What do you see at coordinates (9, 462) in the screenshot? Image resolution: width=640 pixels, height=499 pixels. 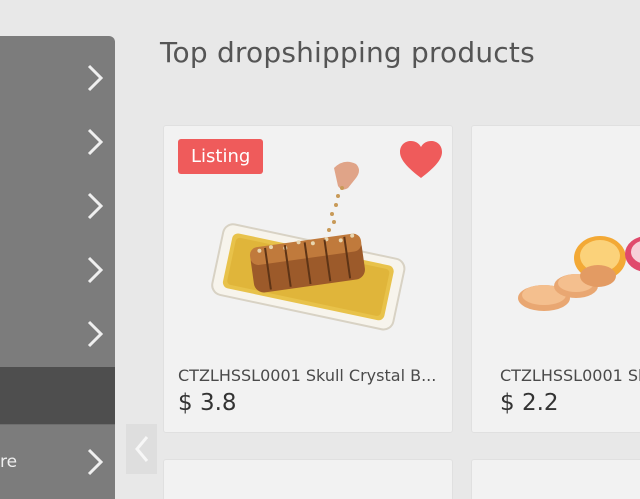 I see `sidebar-item-label: re` at bounding box center [9, 462].